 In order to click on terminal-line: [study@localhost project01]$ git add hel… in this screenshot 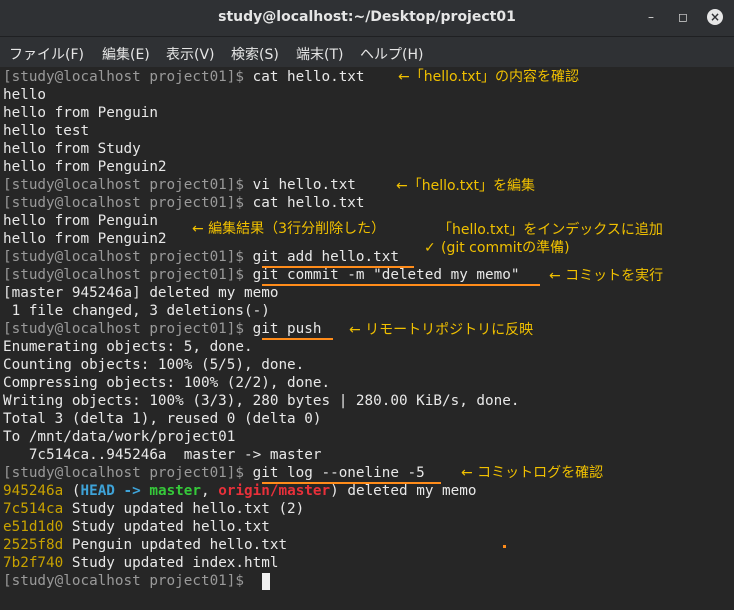, I will do `click(201, 257)`.